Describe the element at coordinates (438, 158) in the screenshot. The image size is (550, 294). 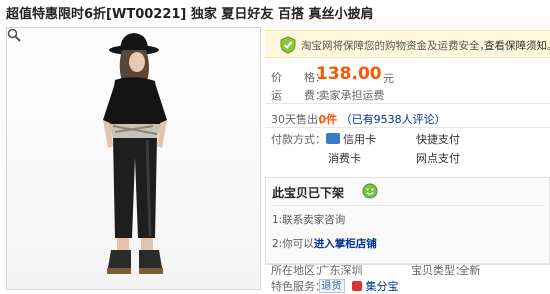
I see `payment-outlet-pay: 网点支付` at that location.